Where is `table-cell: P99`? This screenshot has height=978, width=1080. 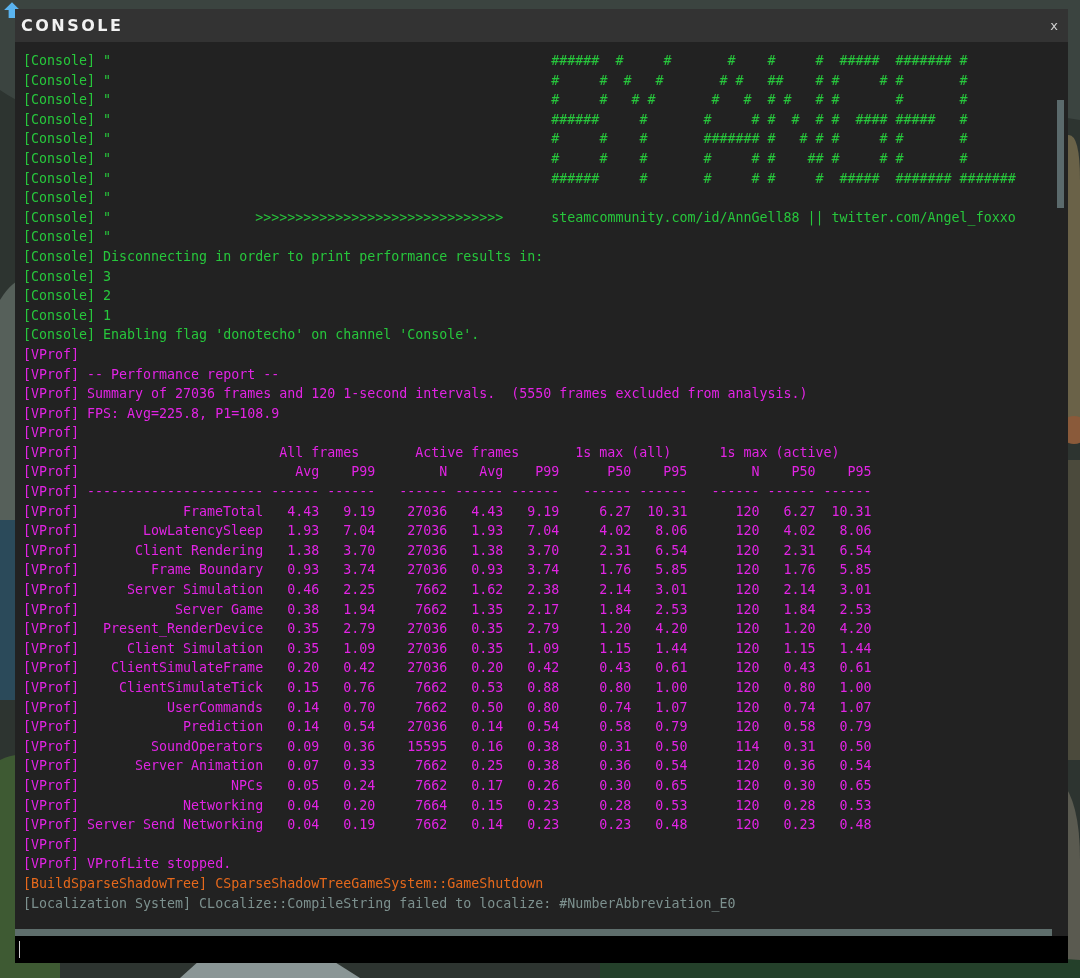
table-cell: P99 is located at coordinates (363, 472).